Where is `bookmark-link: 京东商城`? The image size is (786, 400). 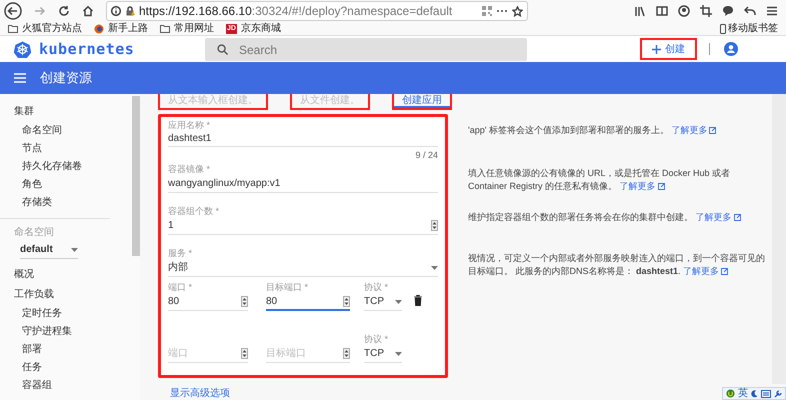
bookmark-link: 京东商城 is located at coordinates (260, 28).